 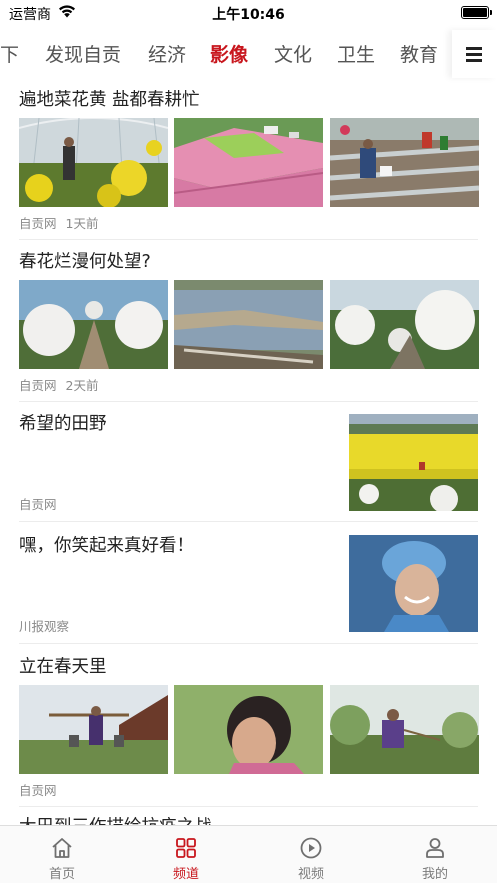 What do you see at coordinates (186, 848) in the screenshot?
I see `channels-grid-icon` at bounding box center [186, 848].